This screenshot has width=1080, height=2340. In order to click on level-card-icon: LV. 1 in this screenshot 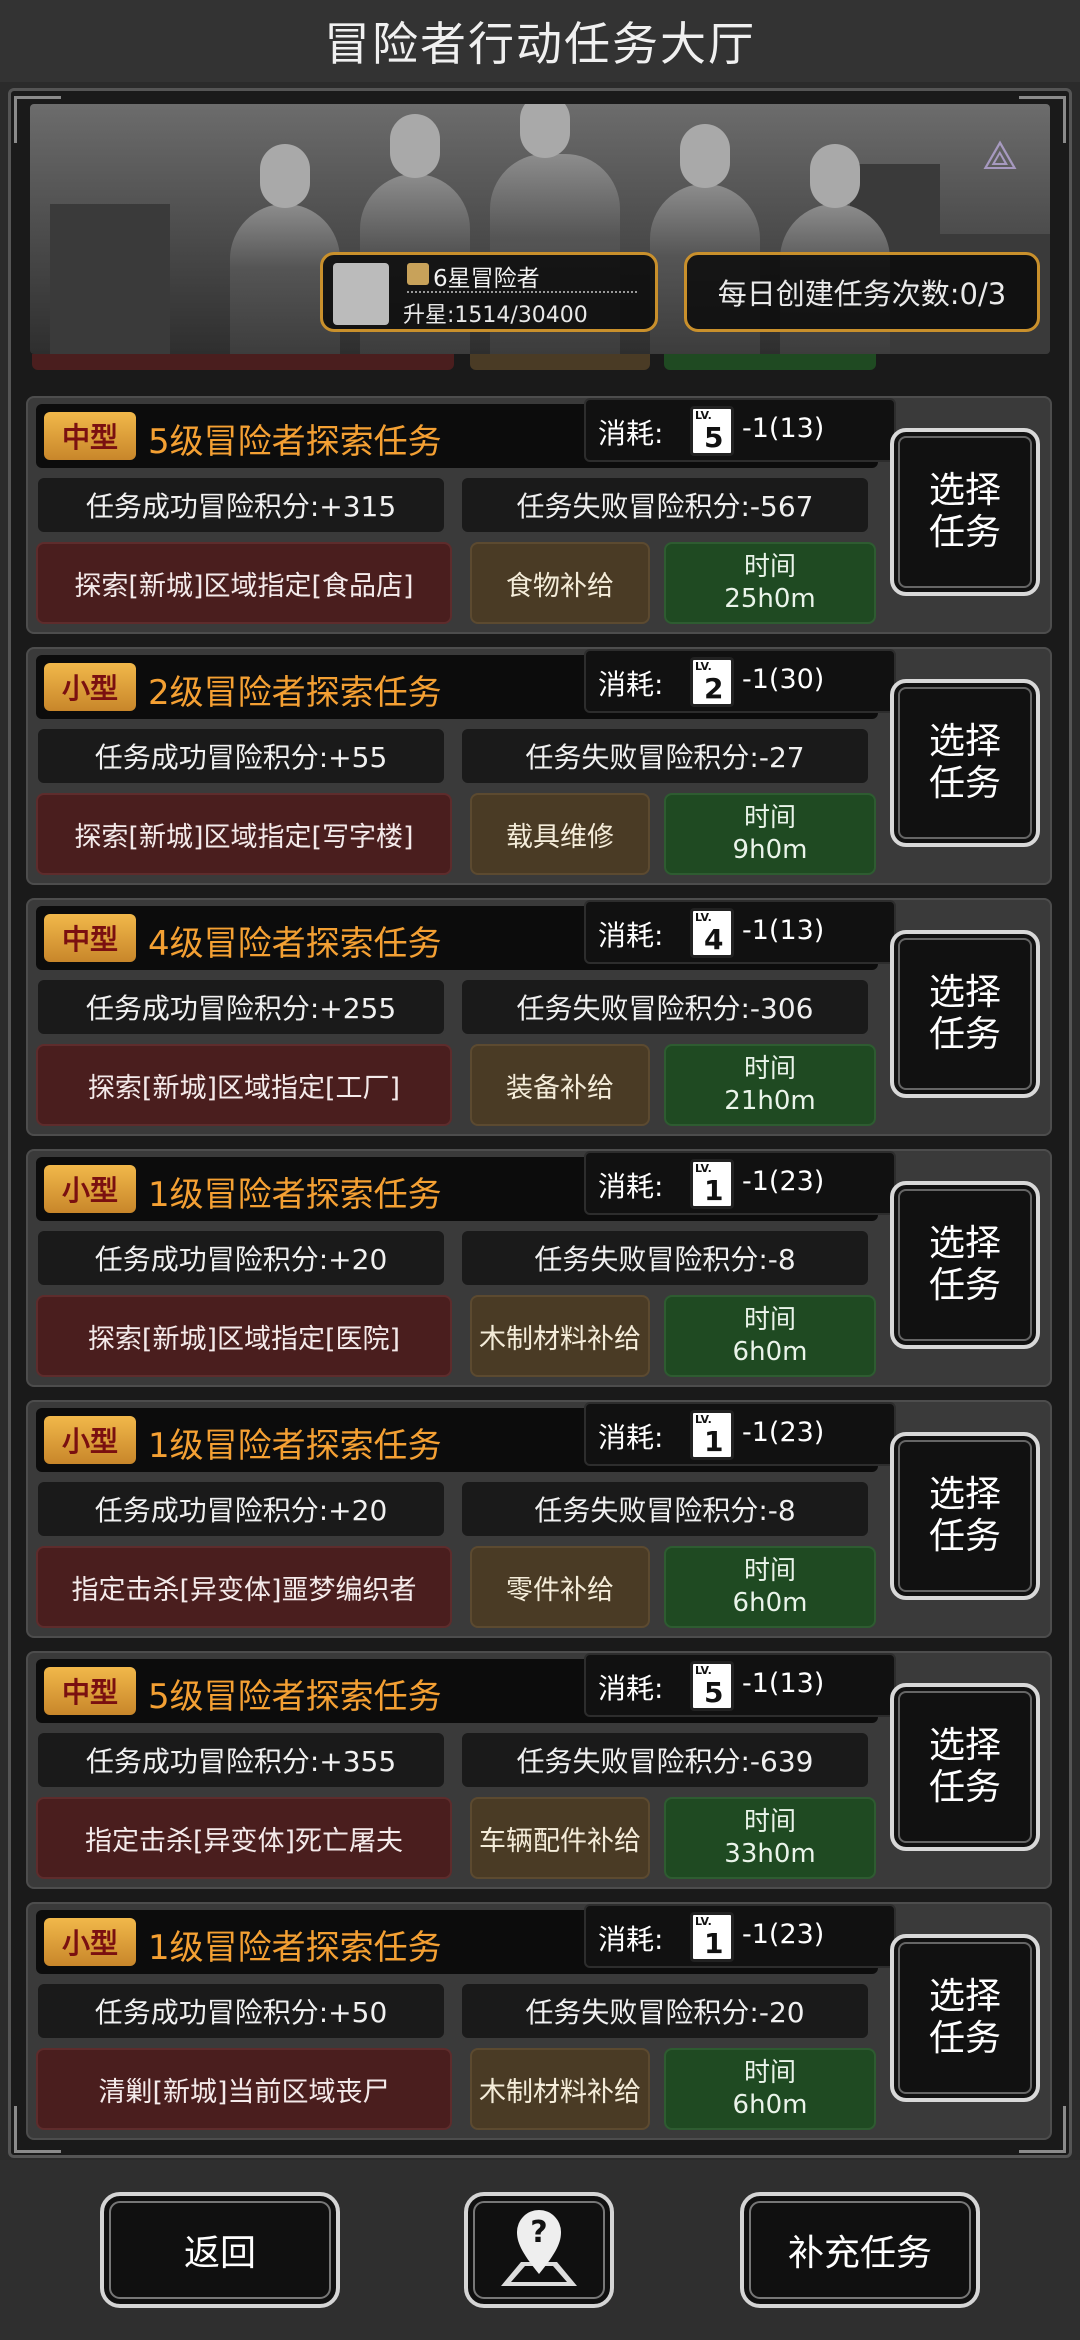, I will do `click(712, 1435)`.